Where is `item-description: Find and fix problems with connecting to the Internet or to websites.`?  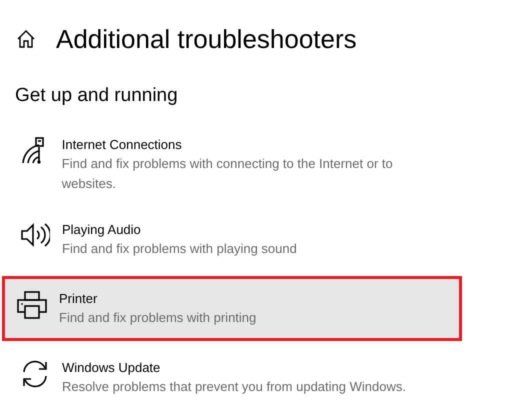 item-description: Find and fix problems with connecting to the Internet or to websites. is located at coordinates (228, 174).